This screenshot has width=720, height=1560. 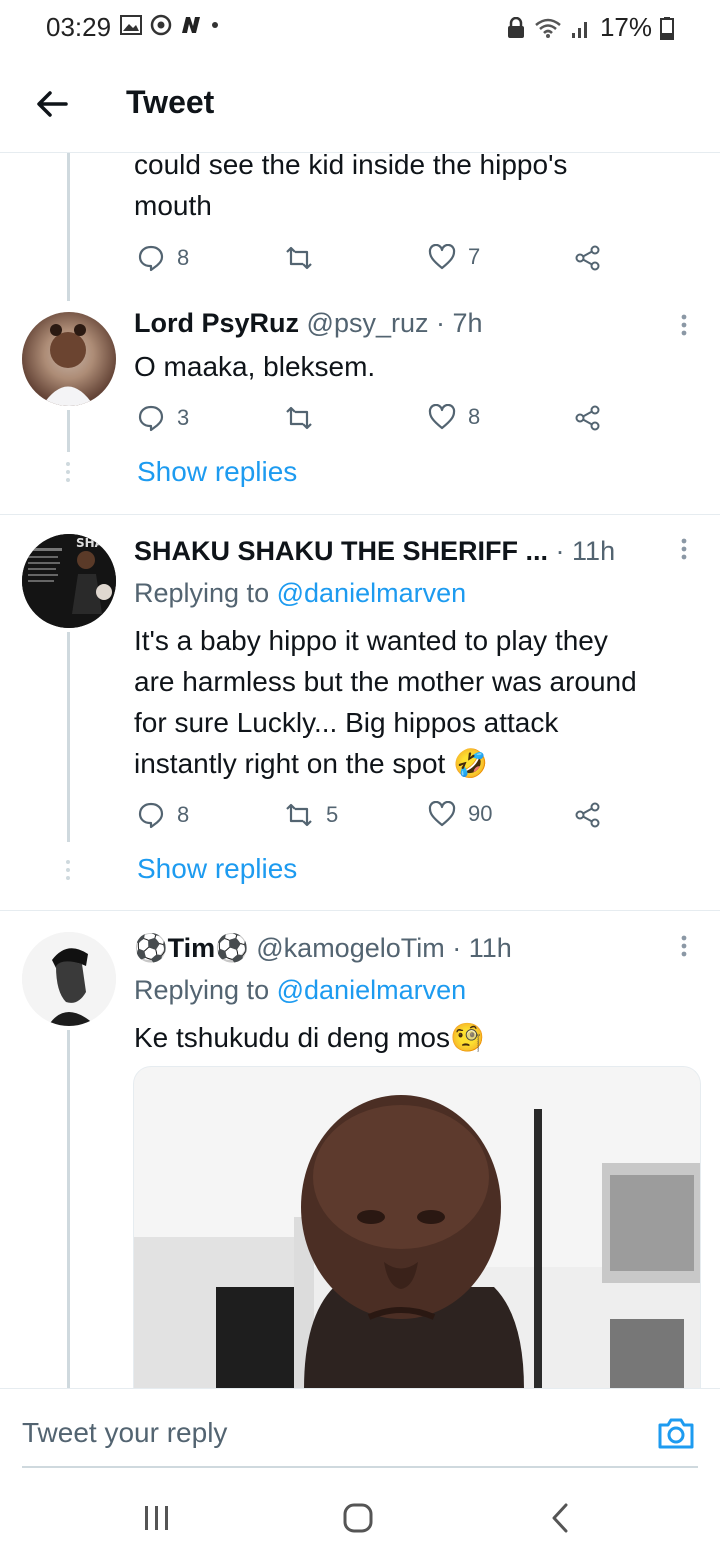 I want to click on tweet-header: Lord PsyRuz @psy_ruz · 7h, so click(x=308, y=323).